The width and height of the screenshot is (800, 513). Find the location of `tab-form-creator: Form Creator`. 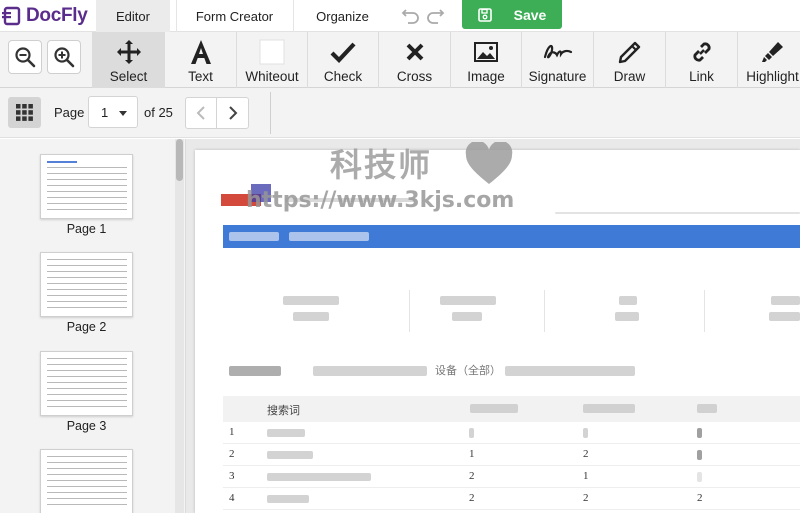

tab-form-creator: Form Creator is located at coordinates (234, 16).